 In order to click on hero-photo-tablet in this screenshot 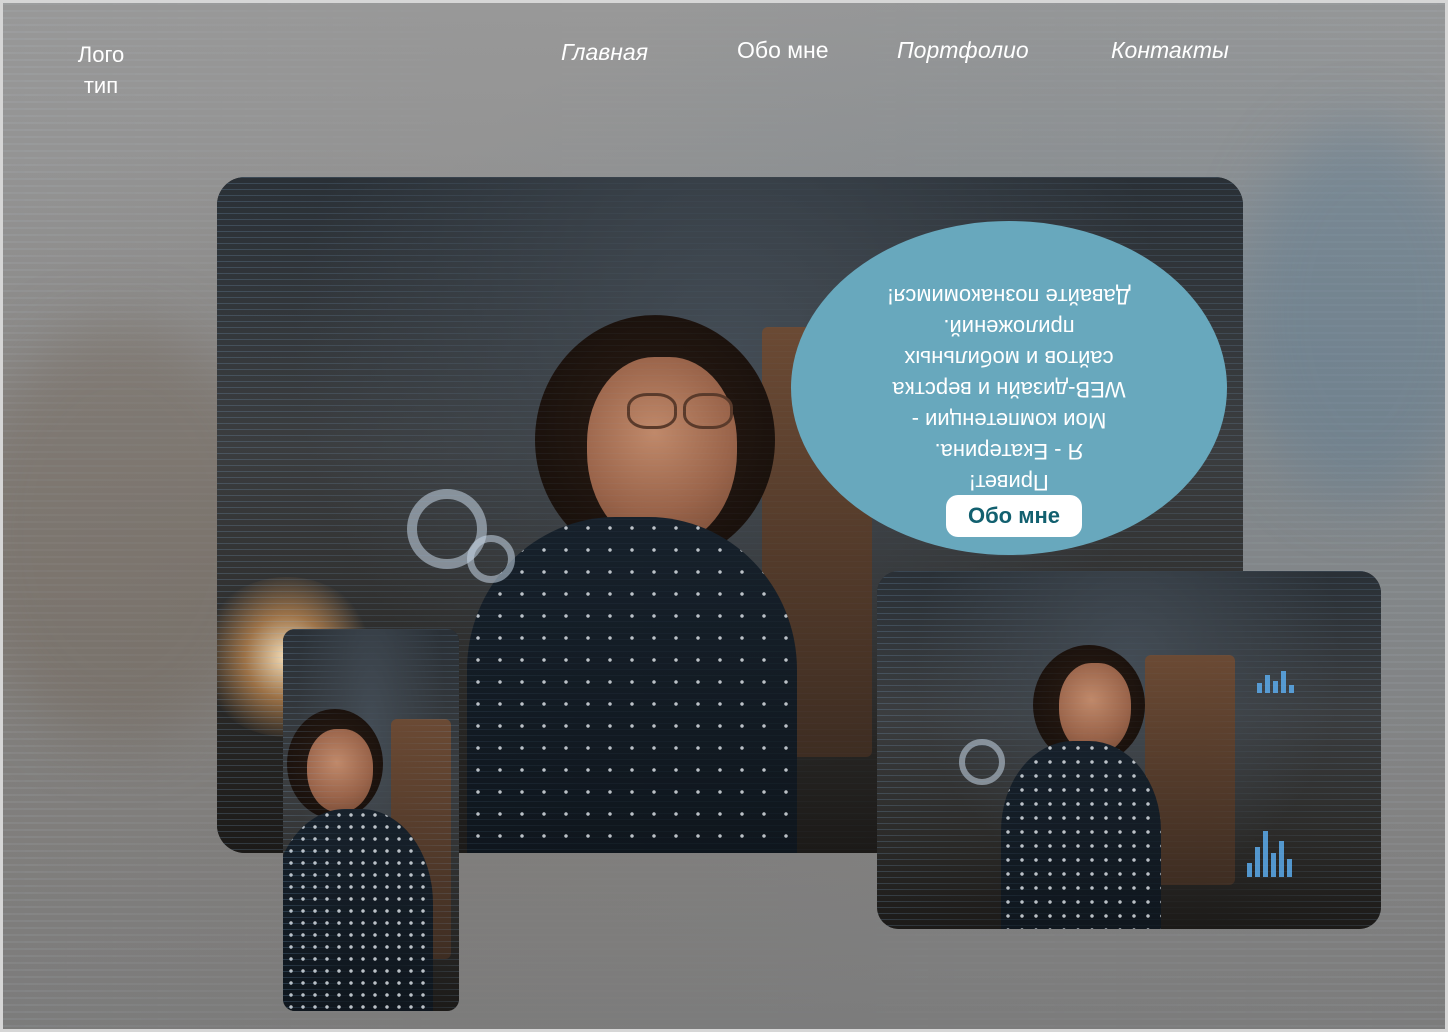, I will do `click(1129, 750)`.